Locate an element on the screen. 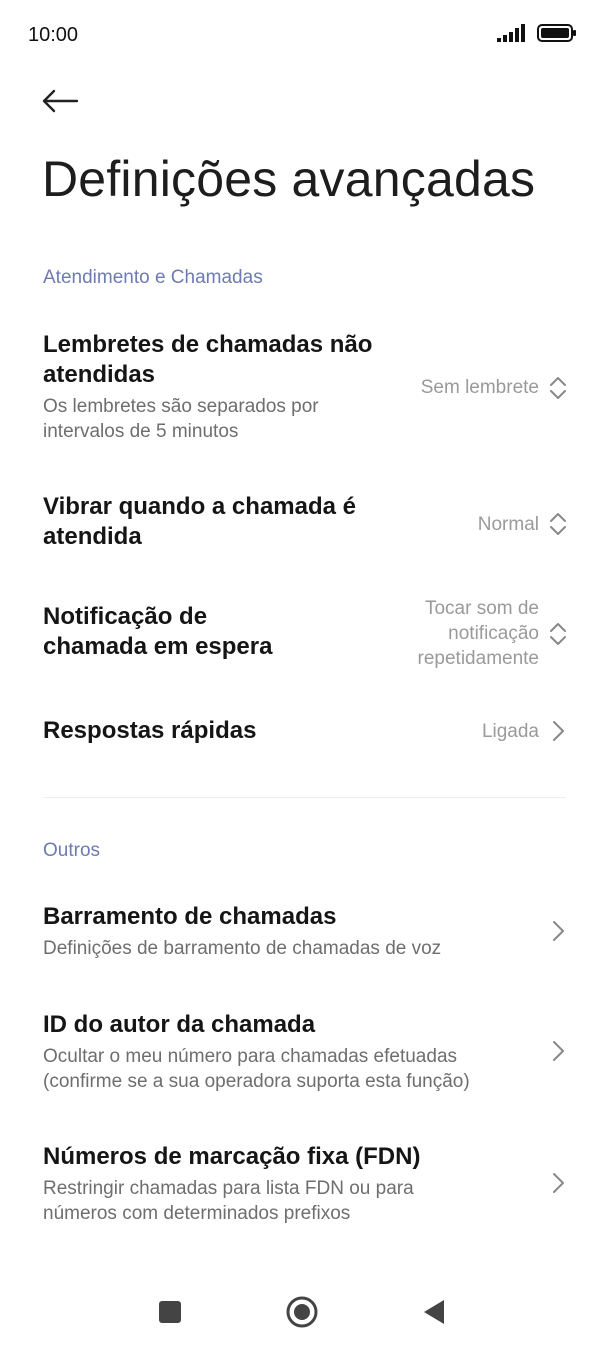 Image resolution: width=609 pixels, height=1354 pixels. status-icons is located at coordinates (537, 33).